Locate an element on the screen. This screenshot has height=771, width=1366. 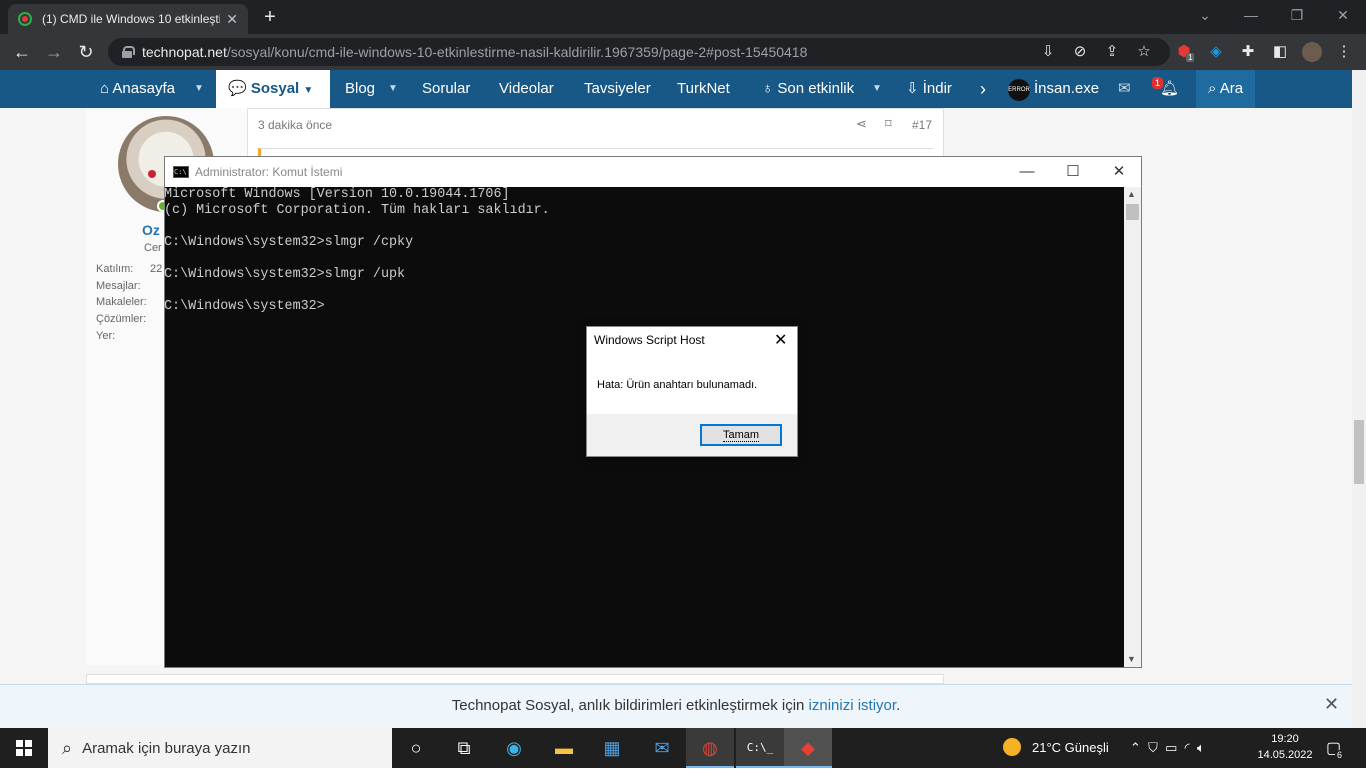
file-explorer-icon: ▬ is located at coordinates (564, 748).